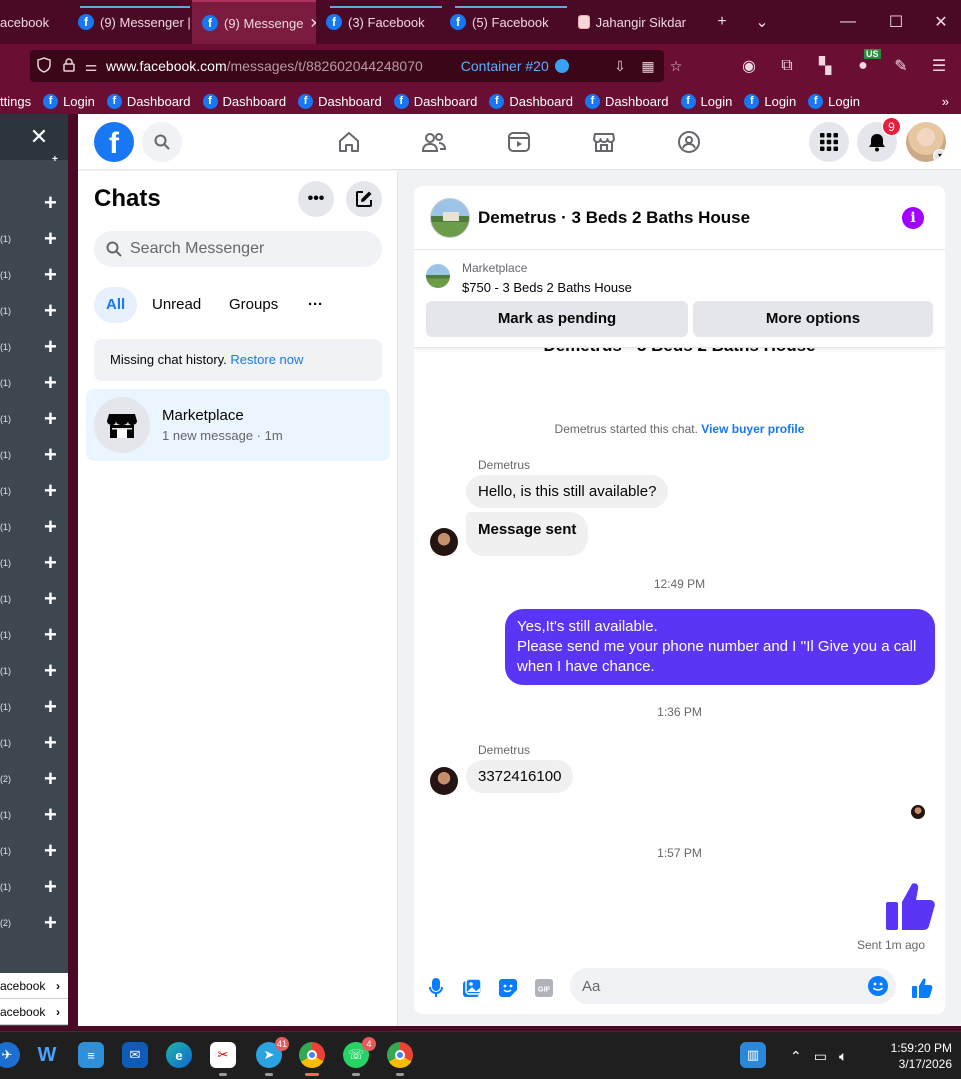 Image resolution: width=961 pixels, height=1079 pixels. What do you see at coordinates (752, 429) in the screenshot?
I see `view-buyer-profile-link: View buyer profile` at bounding box center [752, 429].